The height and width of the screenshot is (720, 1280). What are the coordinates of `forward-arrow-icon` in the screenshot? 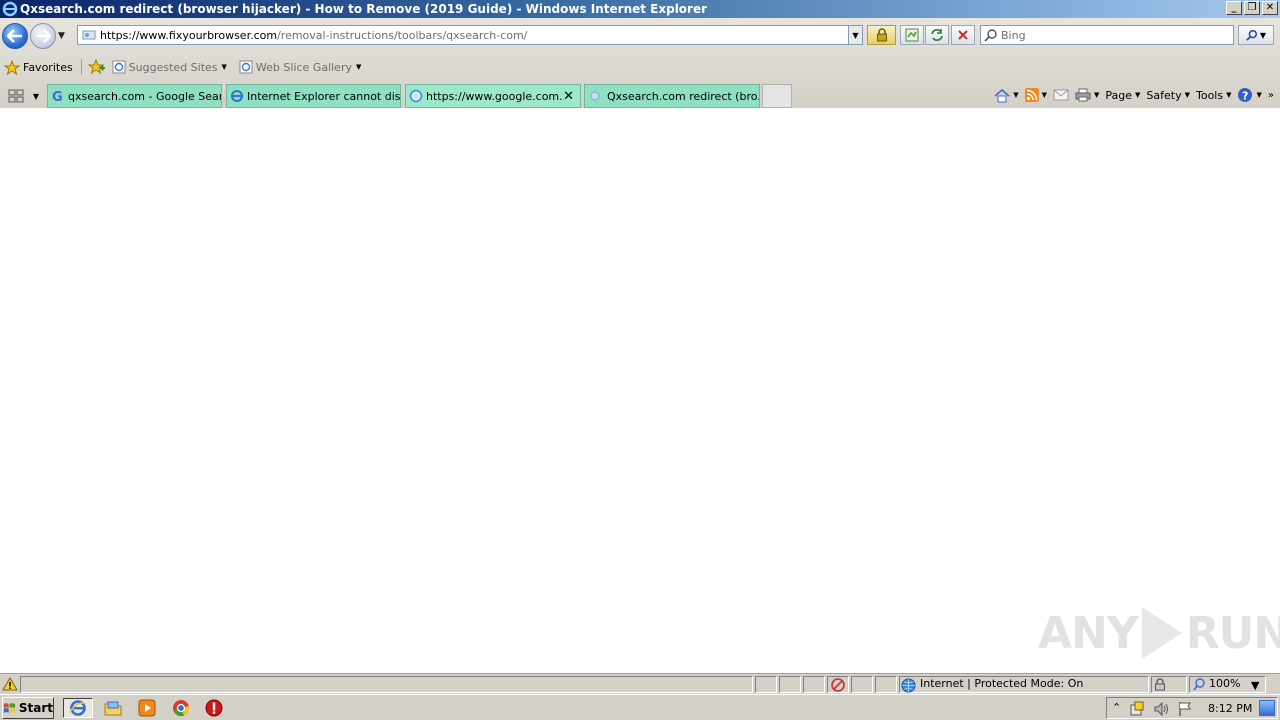 It's located at (43, 36).